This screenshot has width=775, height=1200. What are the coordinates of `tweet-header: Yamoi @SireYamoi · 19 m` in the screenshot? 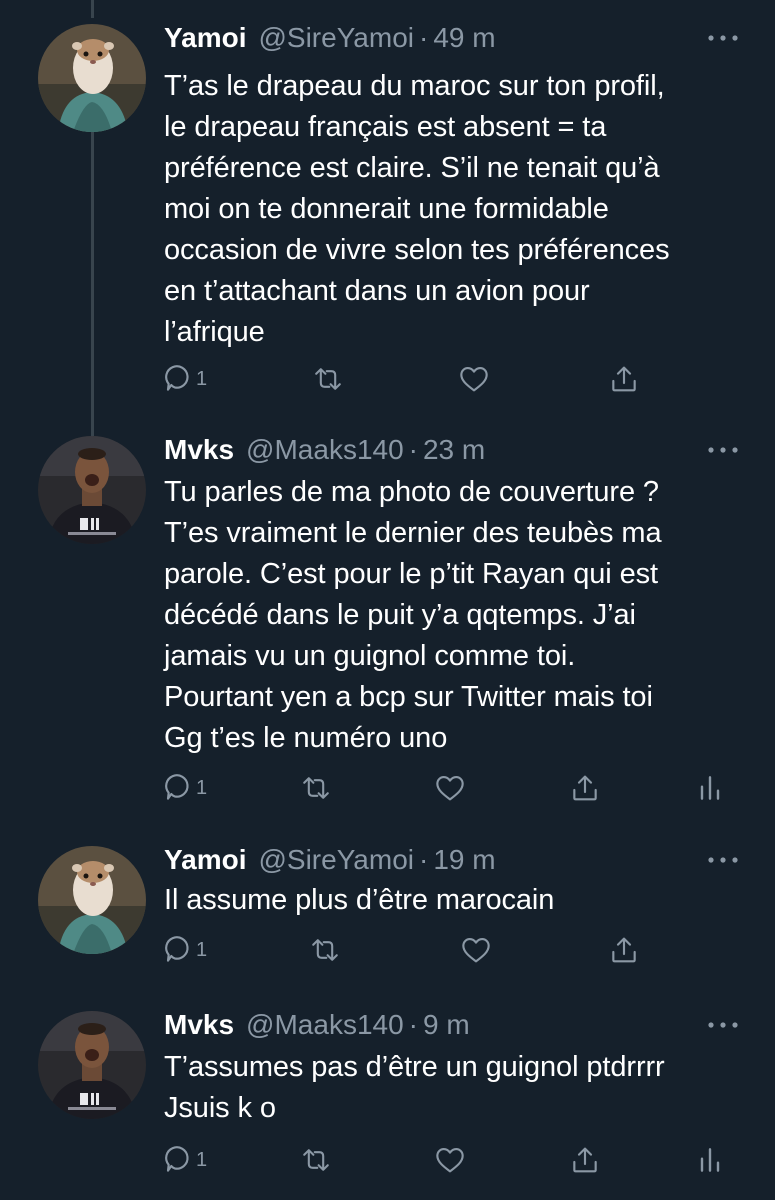 It's located at (330, 860).